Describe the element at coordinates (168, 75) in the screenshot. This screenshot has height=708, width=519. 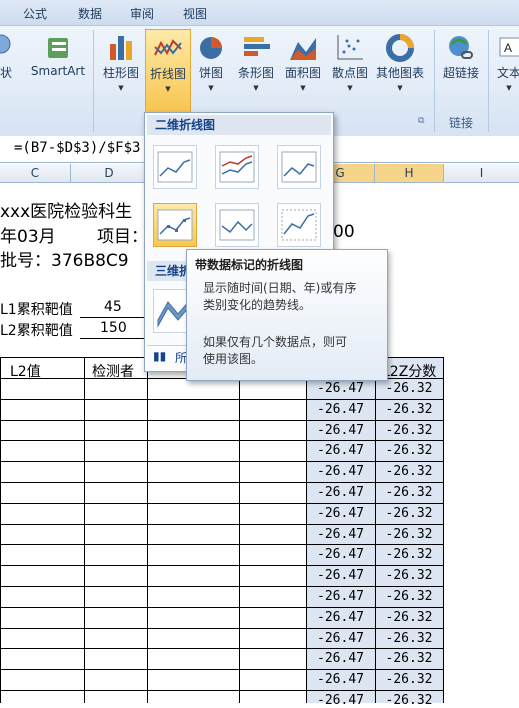
I see `line-chart-button: 折线图 ▼` at that location.